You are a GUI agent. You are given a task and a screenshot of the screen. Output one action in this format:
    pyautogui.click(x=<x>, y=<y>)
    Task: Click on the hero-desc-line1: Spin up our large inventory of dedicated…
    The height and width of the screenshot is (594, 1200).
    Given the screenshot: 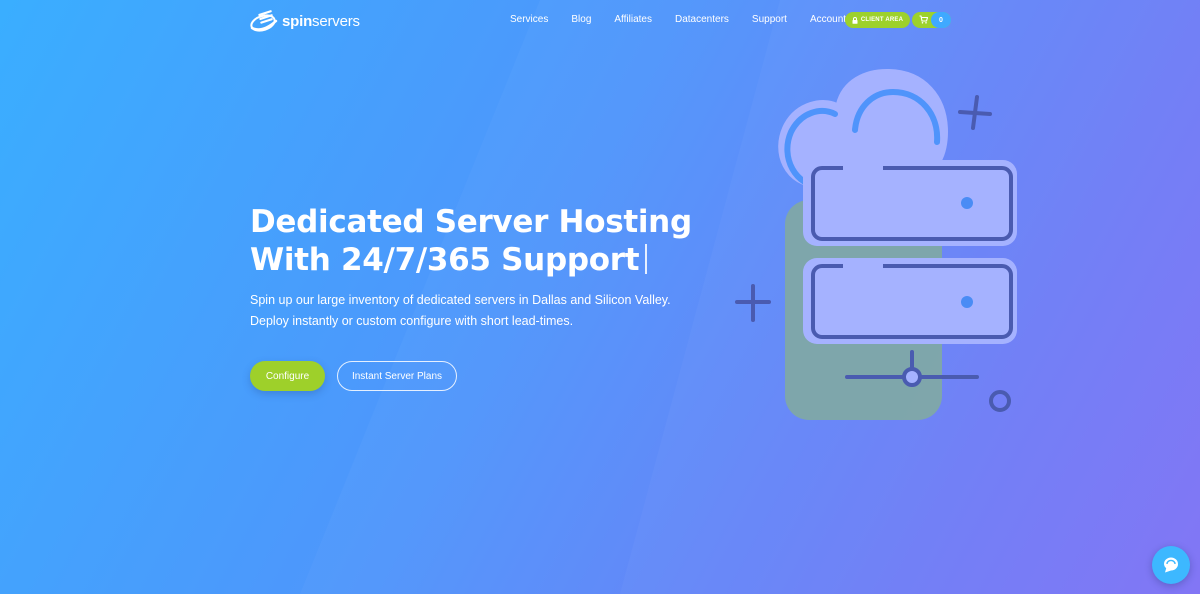 What is the action you would take?
    pyautogui.click(x=460, y=300)
    